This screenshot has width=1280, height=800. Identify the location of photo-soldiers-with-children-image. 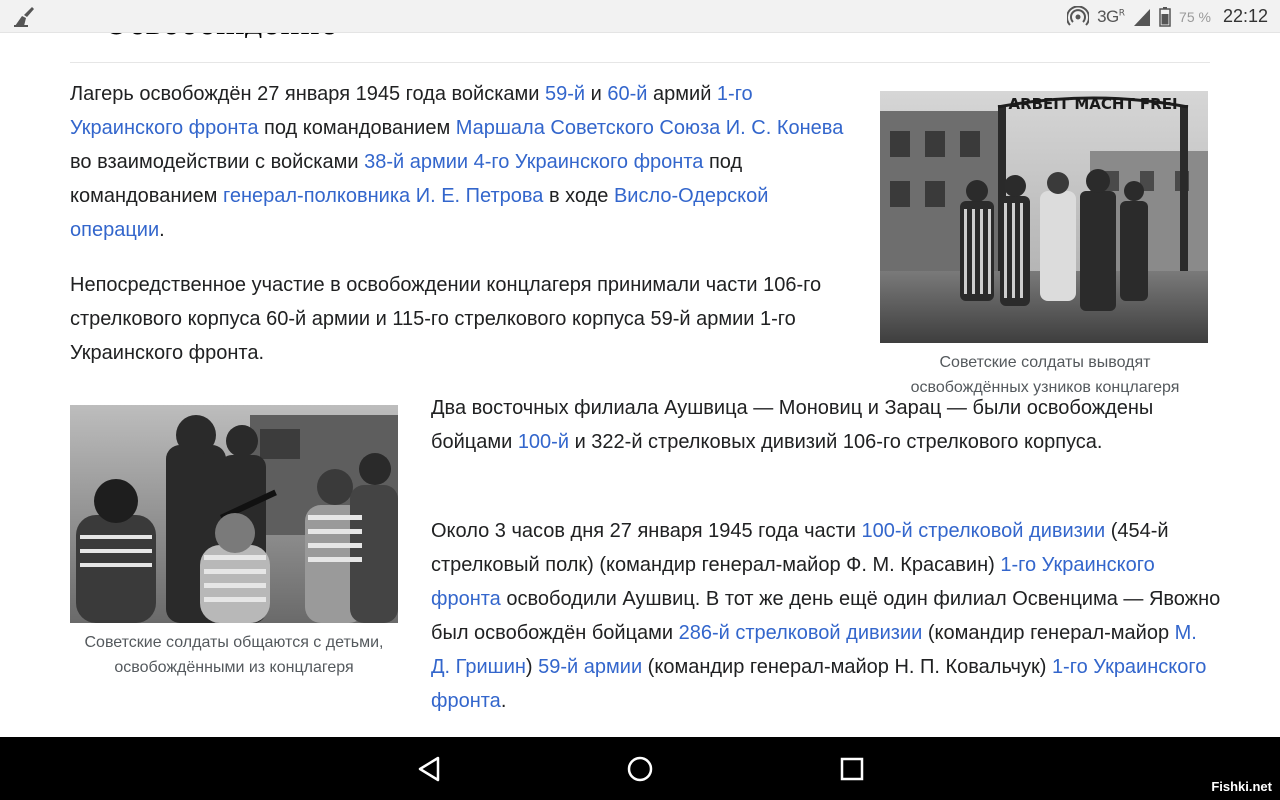
(234, 514).